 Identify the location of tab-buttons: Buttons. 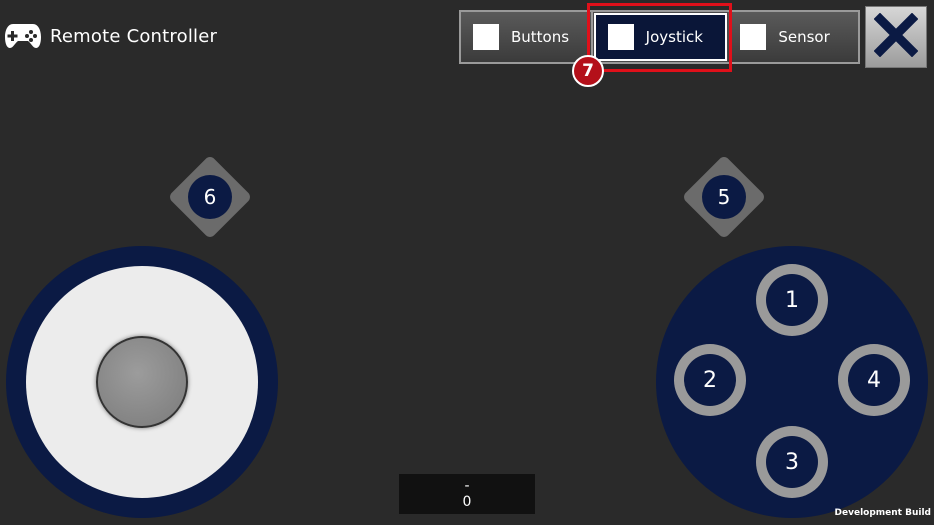
(527, 37).